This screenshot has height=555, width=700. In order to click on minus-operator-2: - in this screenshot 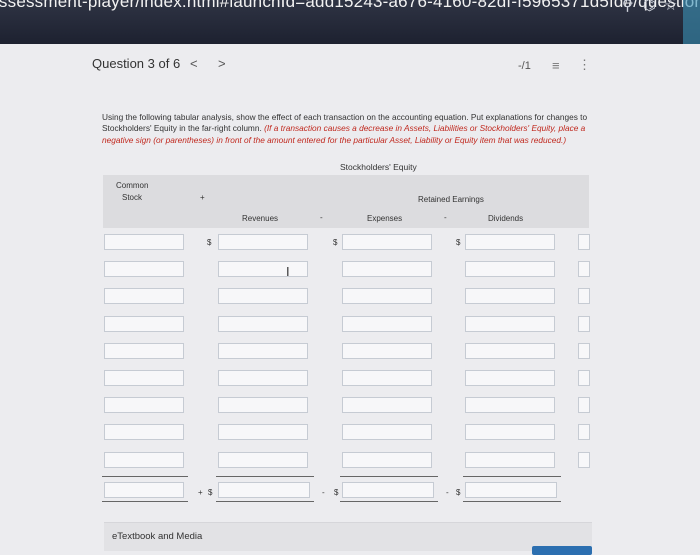, I will do `click(445, 217)`.